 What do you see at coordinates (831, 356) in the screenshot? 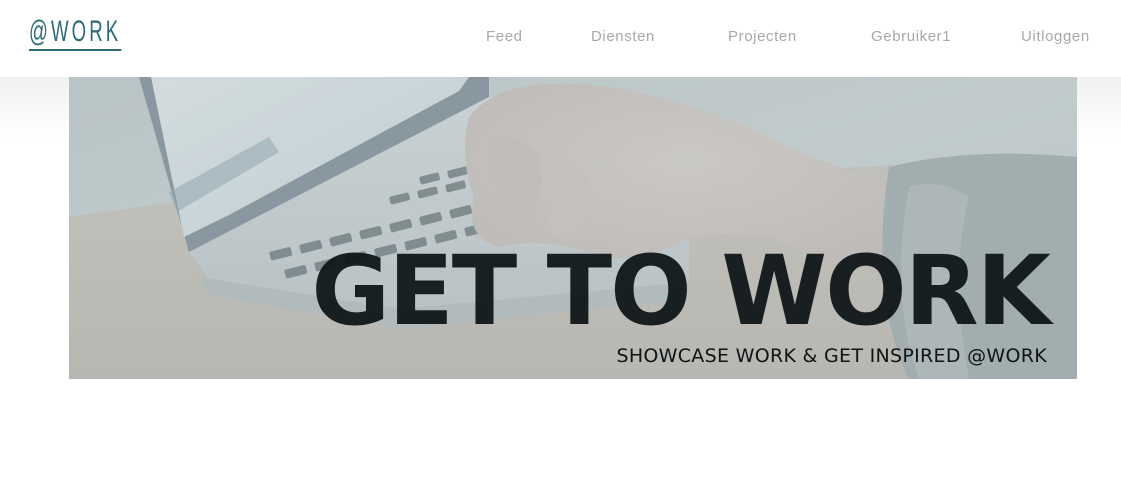
I see `hero-subtitle: SHOWCASE WORK & GET INSPIRED @WORK` at bounding box center [831, 356].